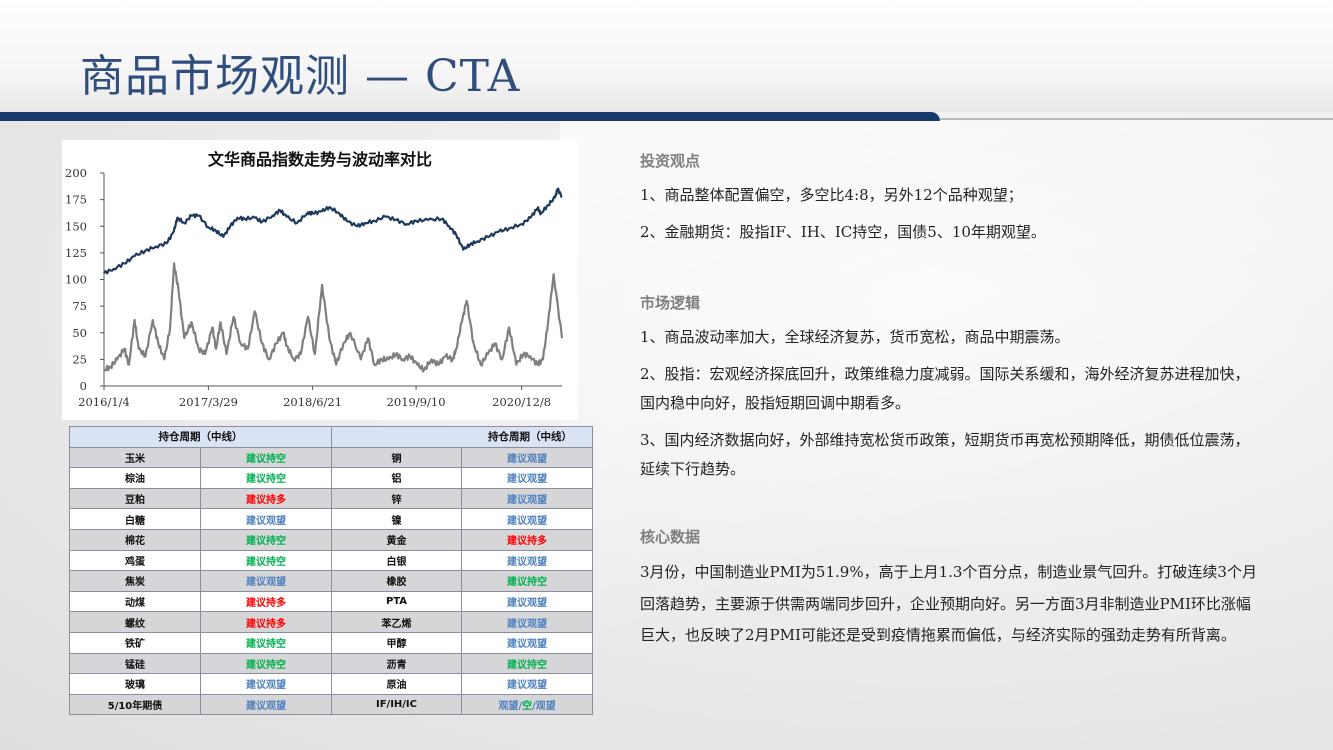 This screenshot has width=1333, height=750. What do you see at coordinates (396, 663) in the screenshot?
I see `commodity-name: 沥青` at bounding box center [396, 663].